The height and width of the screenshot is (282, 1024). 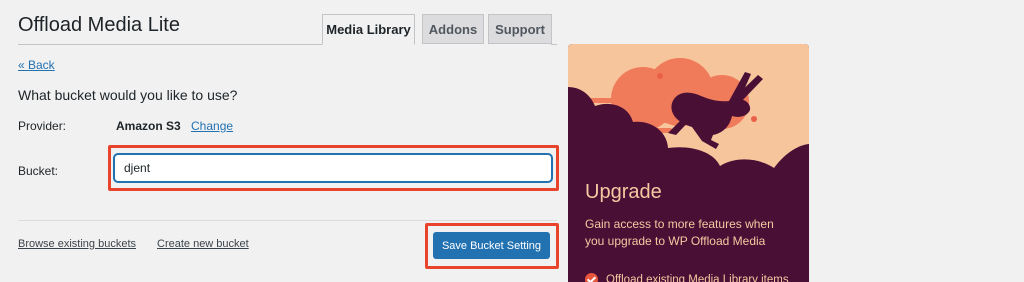 What do you see at coordinates (623, 192) in the screenshot?
I see `promo-heading: Upgrade` at bounding box center [623, 192].